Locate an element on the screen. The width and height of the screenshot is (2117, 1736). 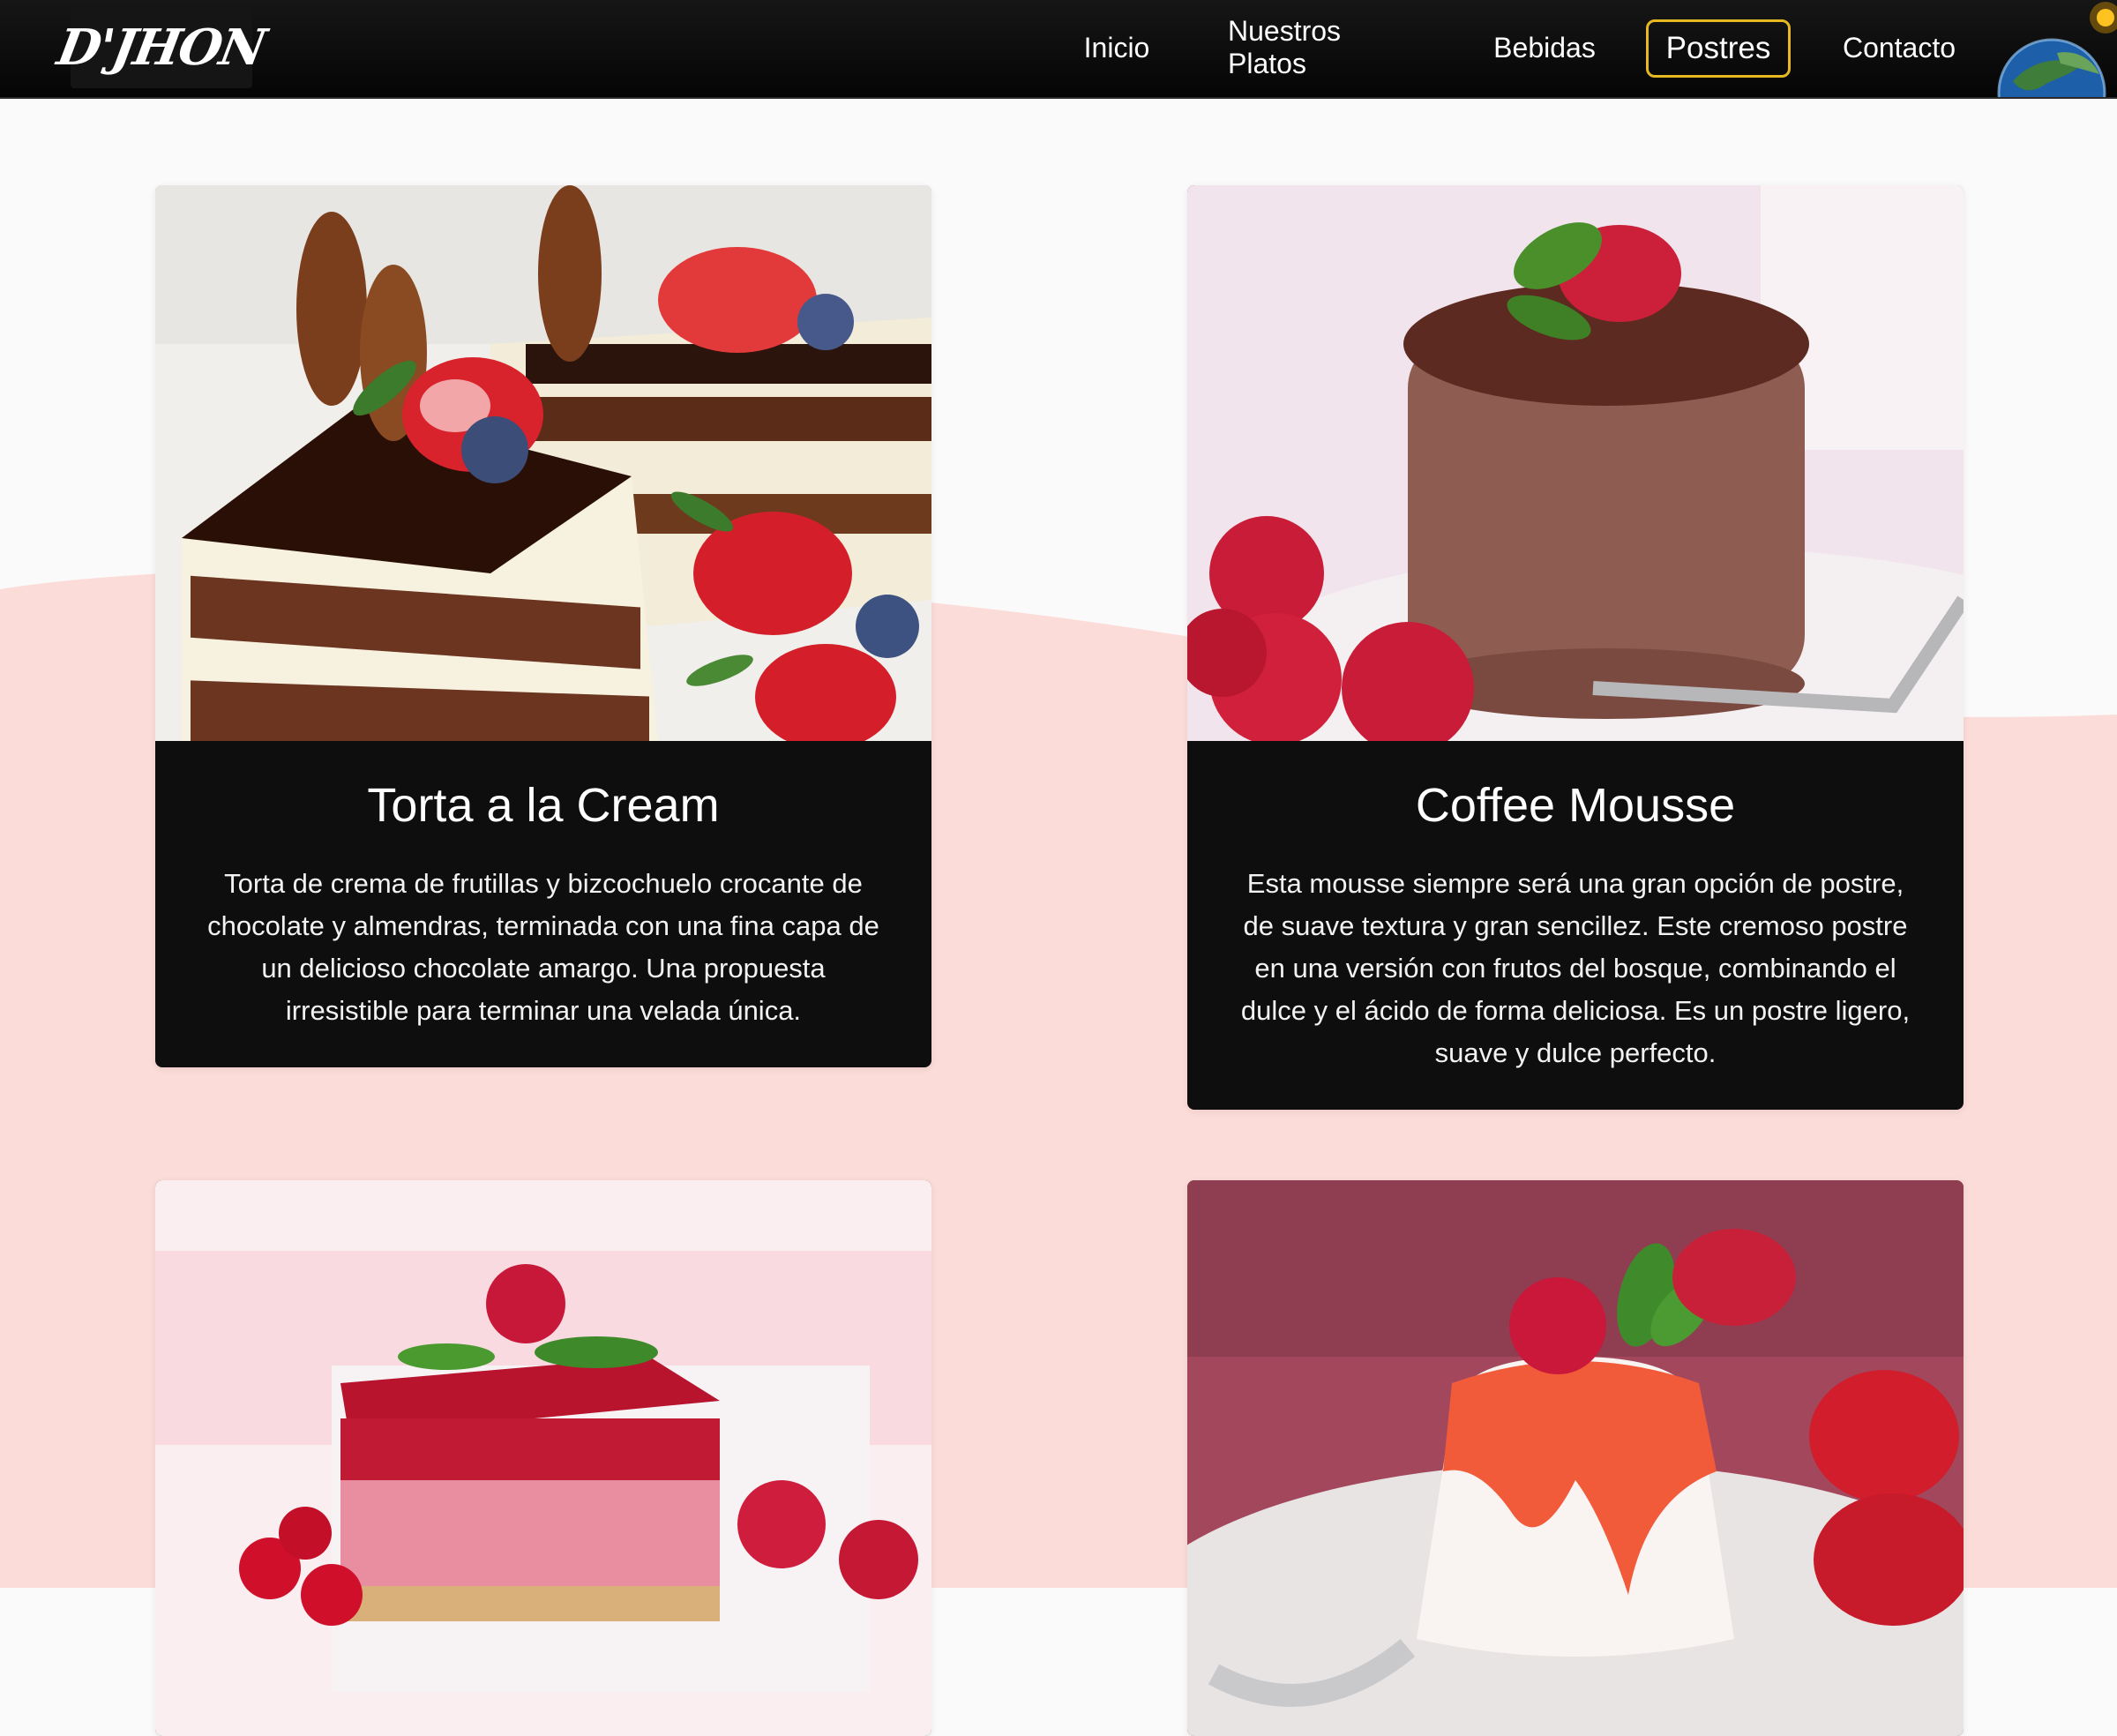
globe-icon is located at coordinates (2056, 48).